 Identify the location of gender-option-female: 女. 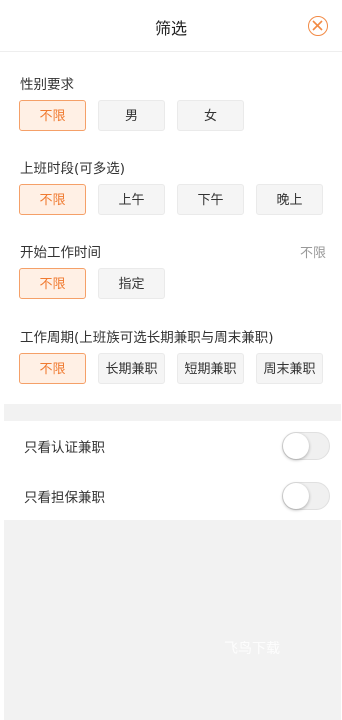
(210, 115).